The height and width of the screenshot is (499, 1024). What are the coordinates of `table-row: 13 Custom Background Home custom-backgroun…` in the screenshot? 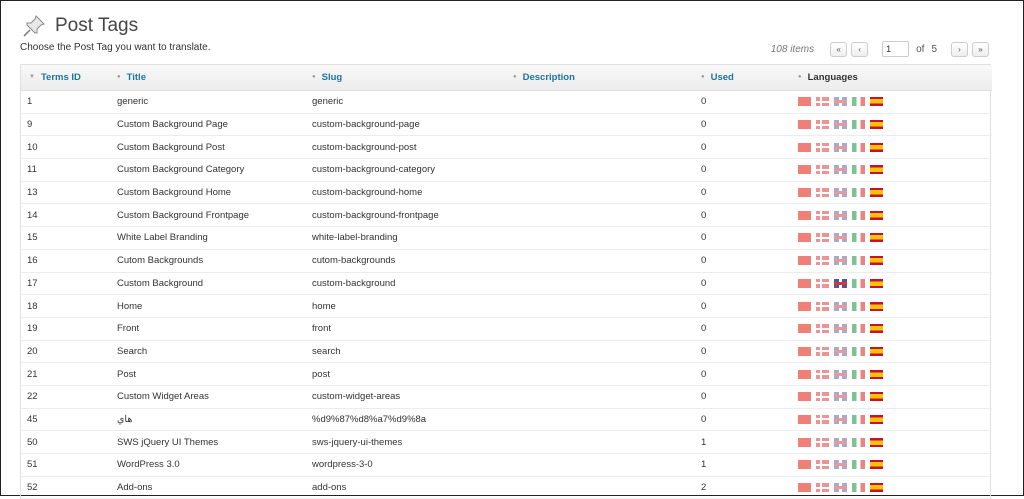 It's located at (506, 193).